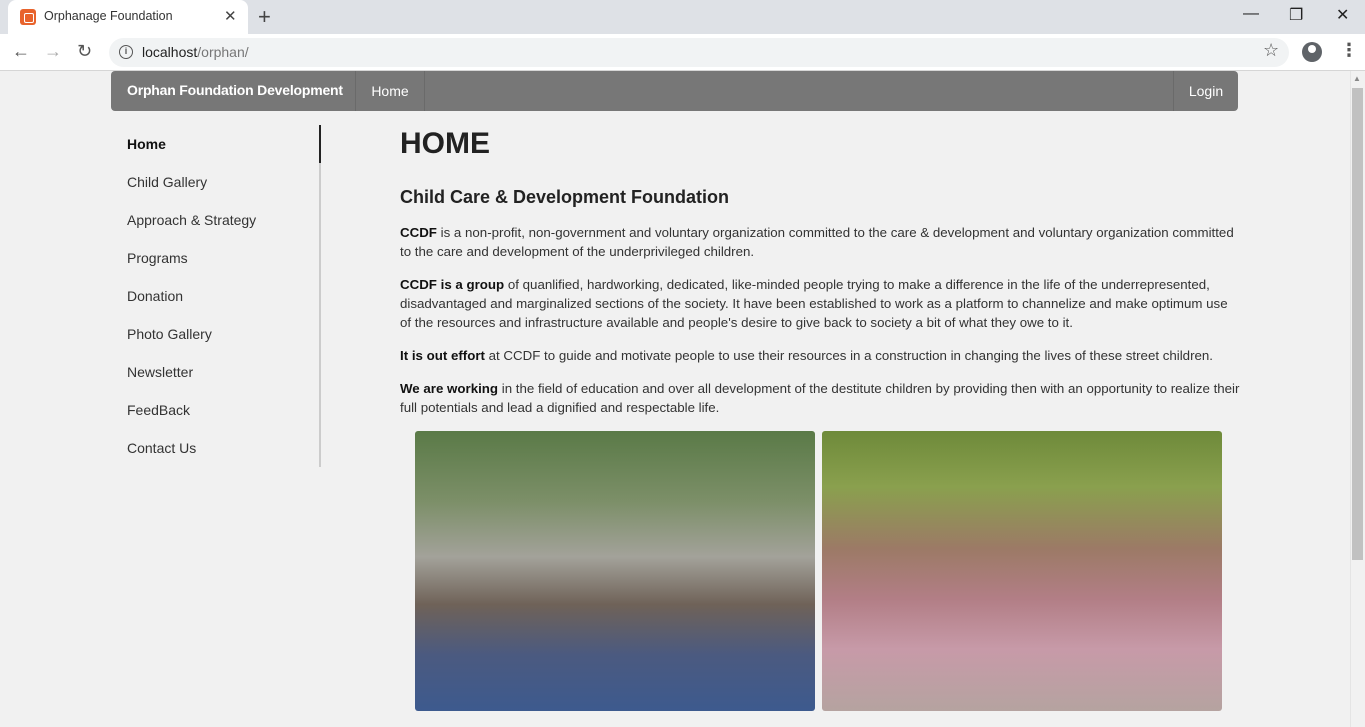 Image resolution: width=1365 pixels, height=727 pixels. I want to click on top-navbar: Orphan Foundation Development Home Login, so click(674, 91).